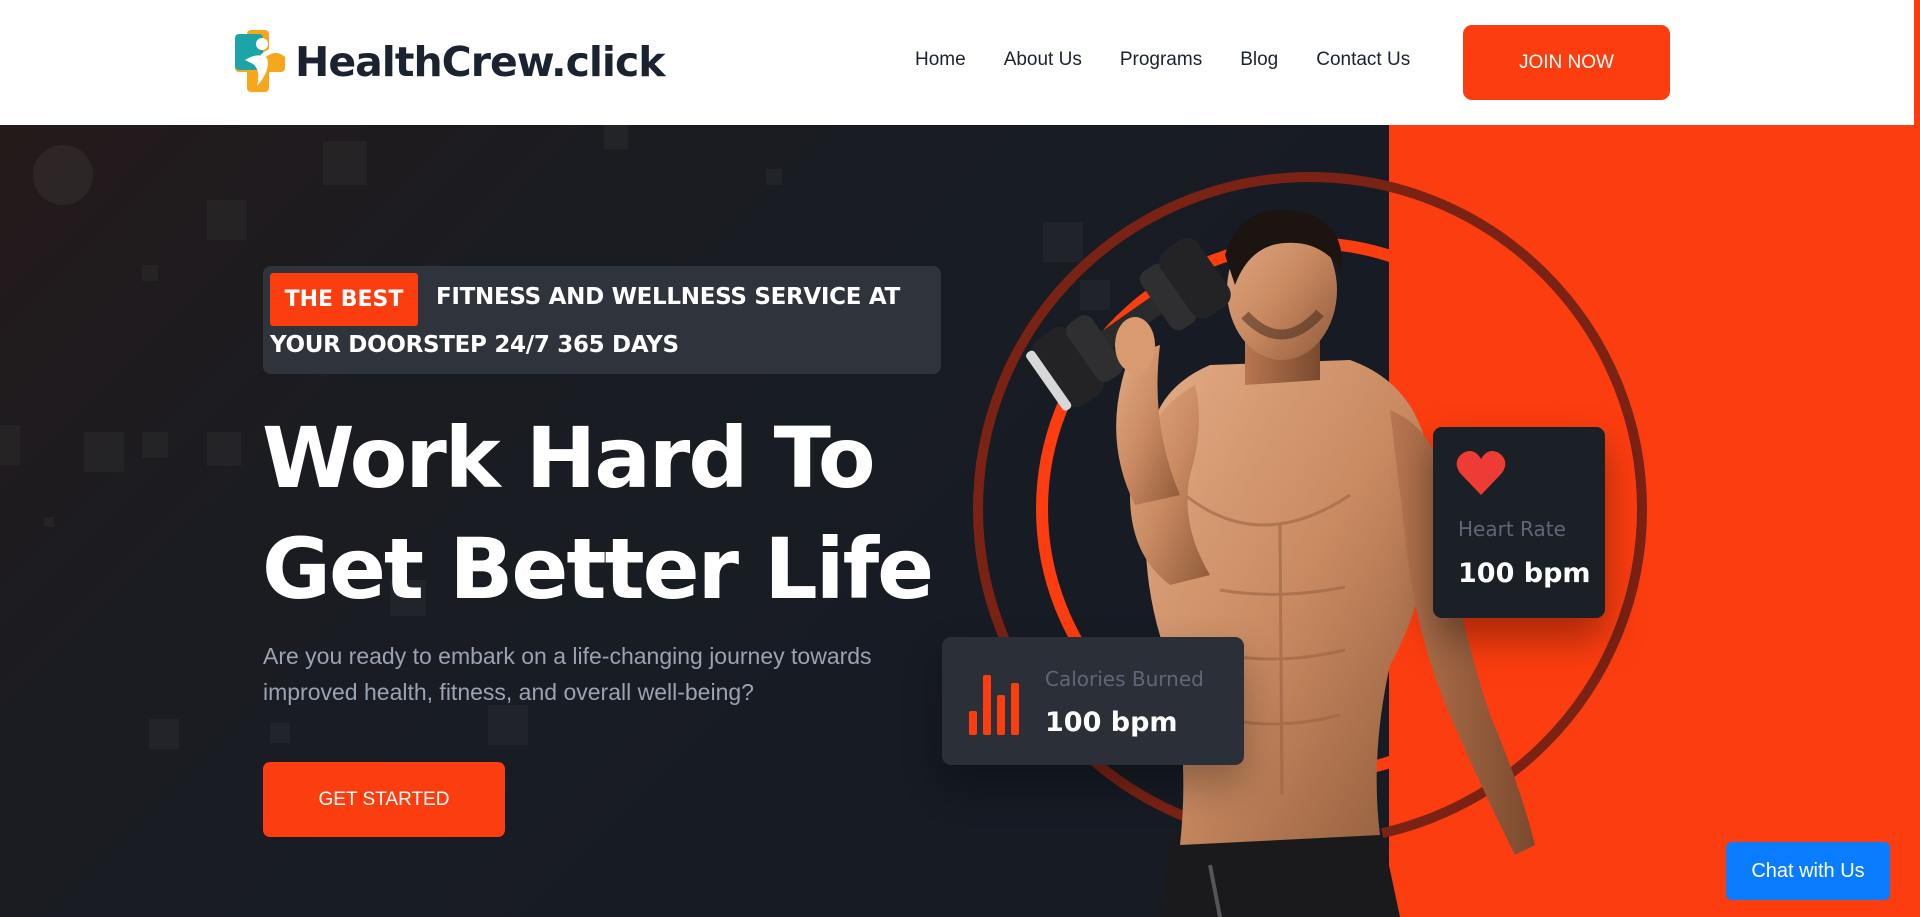  I want to click on calories-label: Calories Burned, so click(1124, 679).